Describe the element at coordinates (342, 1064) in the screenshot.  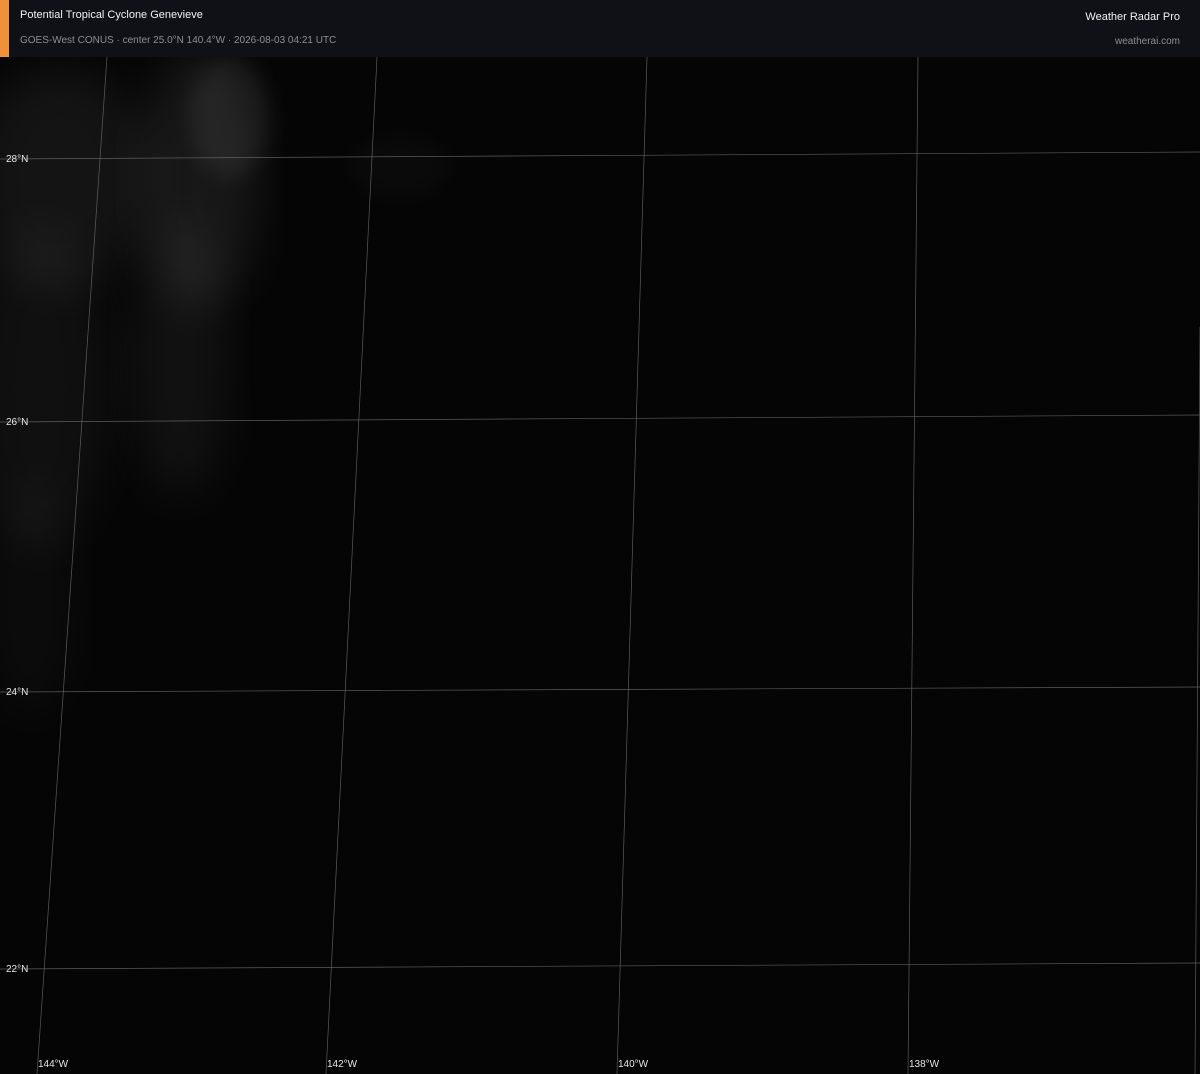
I see `lon-label-142w: 142°W` at that location.